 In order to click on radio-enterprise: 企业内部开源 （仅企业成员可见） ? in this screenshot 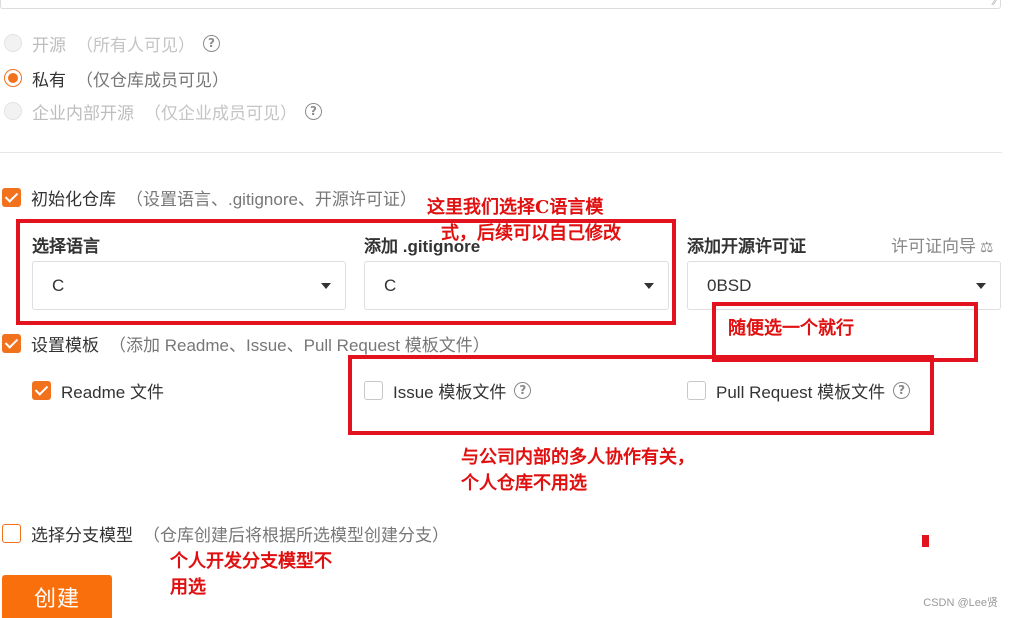, I will do `click(163, 111)`.